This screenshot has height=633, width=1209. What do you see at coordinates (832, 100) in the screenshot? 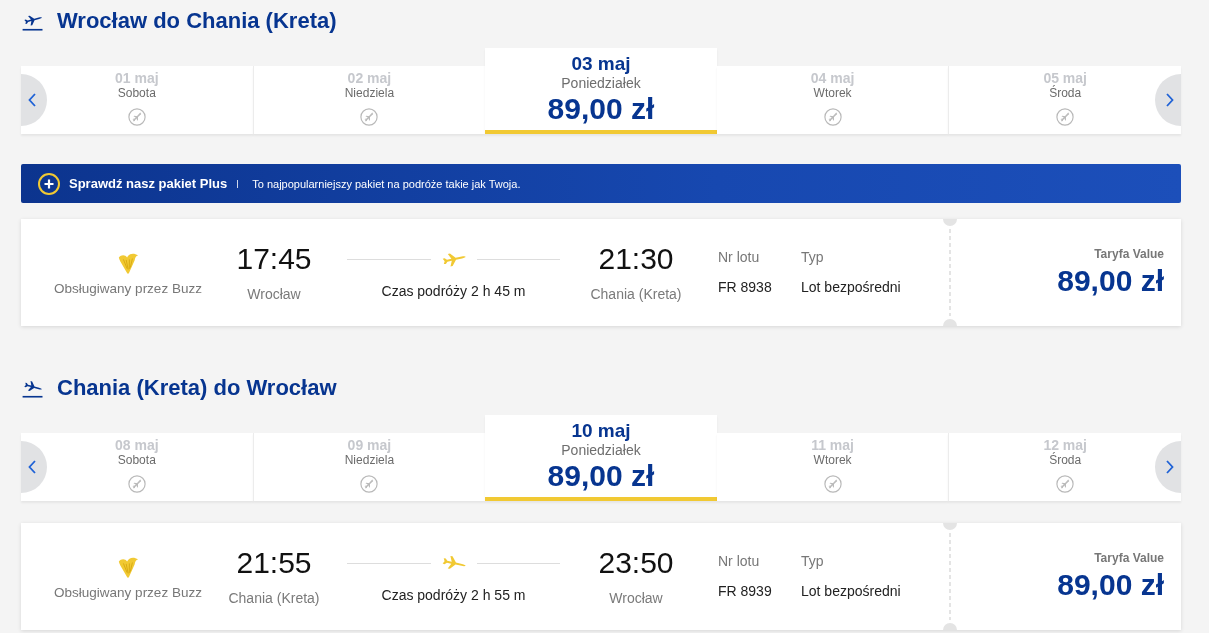
I see `date-tab: 04 maj Wtorek` at bounding box center [832, 100].